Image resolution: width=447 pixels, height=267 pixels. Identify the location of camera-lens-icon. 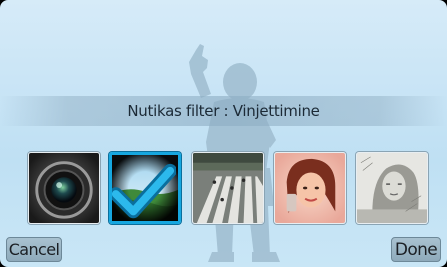
(64, 188).